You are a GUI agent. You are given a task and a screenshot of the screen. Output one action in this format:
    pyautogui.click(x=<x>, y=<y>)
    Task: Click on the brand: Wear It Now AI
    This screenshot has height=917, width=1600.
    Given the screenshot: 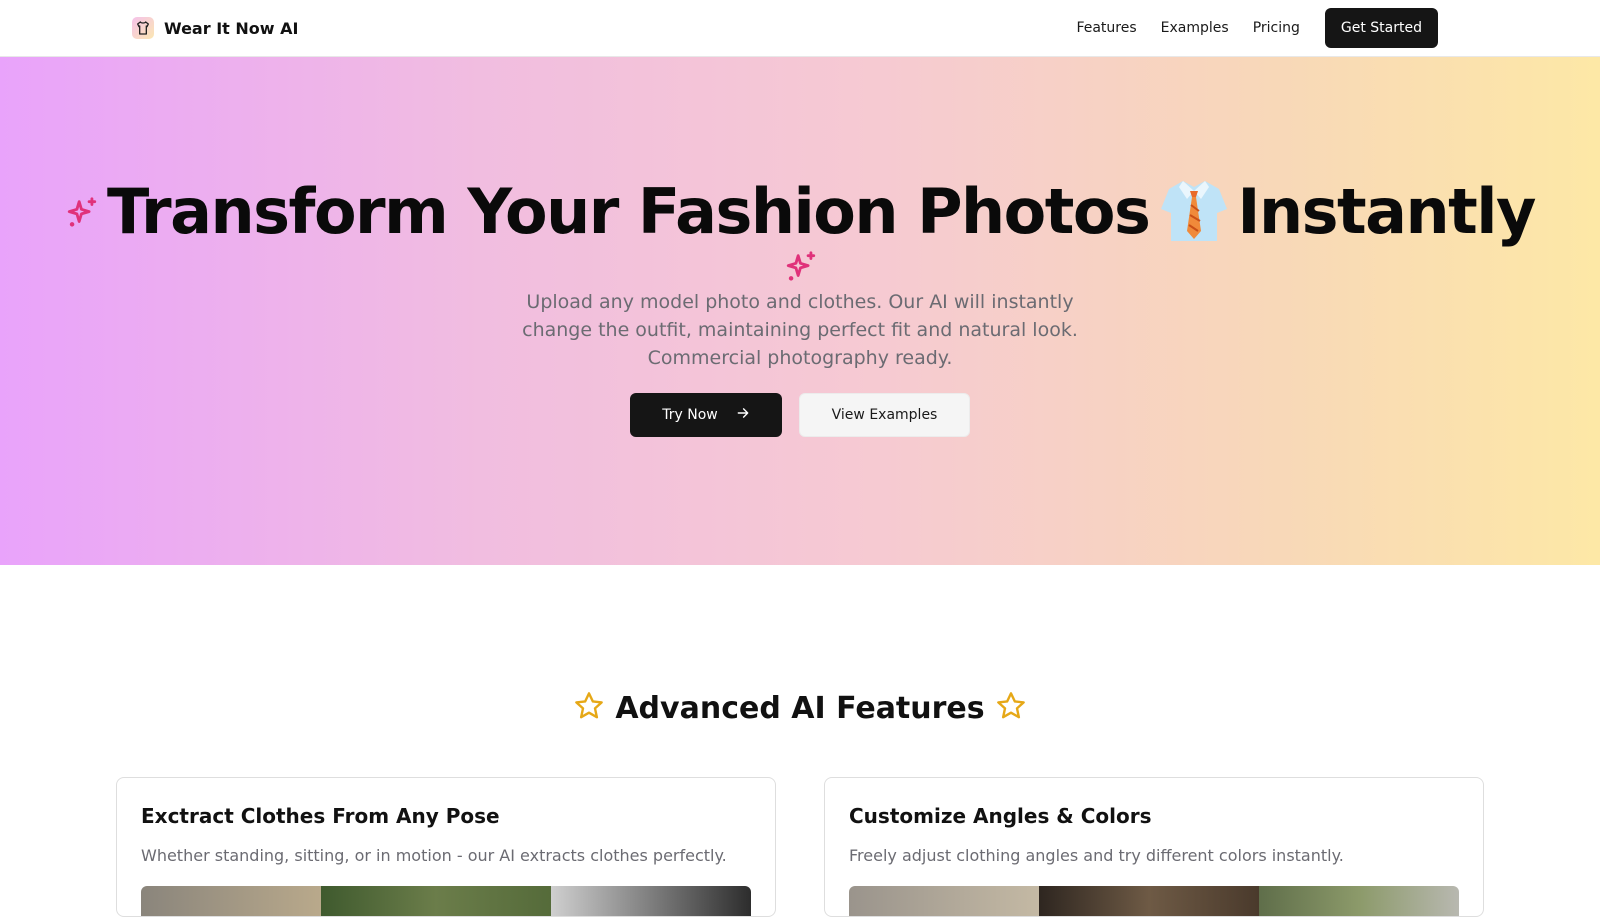 What is the action you would take?
    pyautogui.click(x=215, y=28)
    